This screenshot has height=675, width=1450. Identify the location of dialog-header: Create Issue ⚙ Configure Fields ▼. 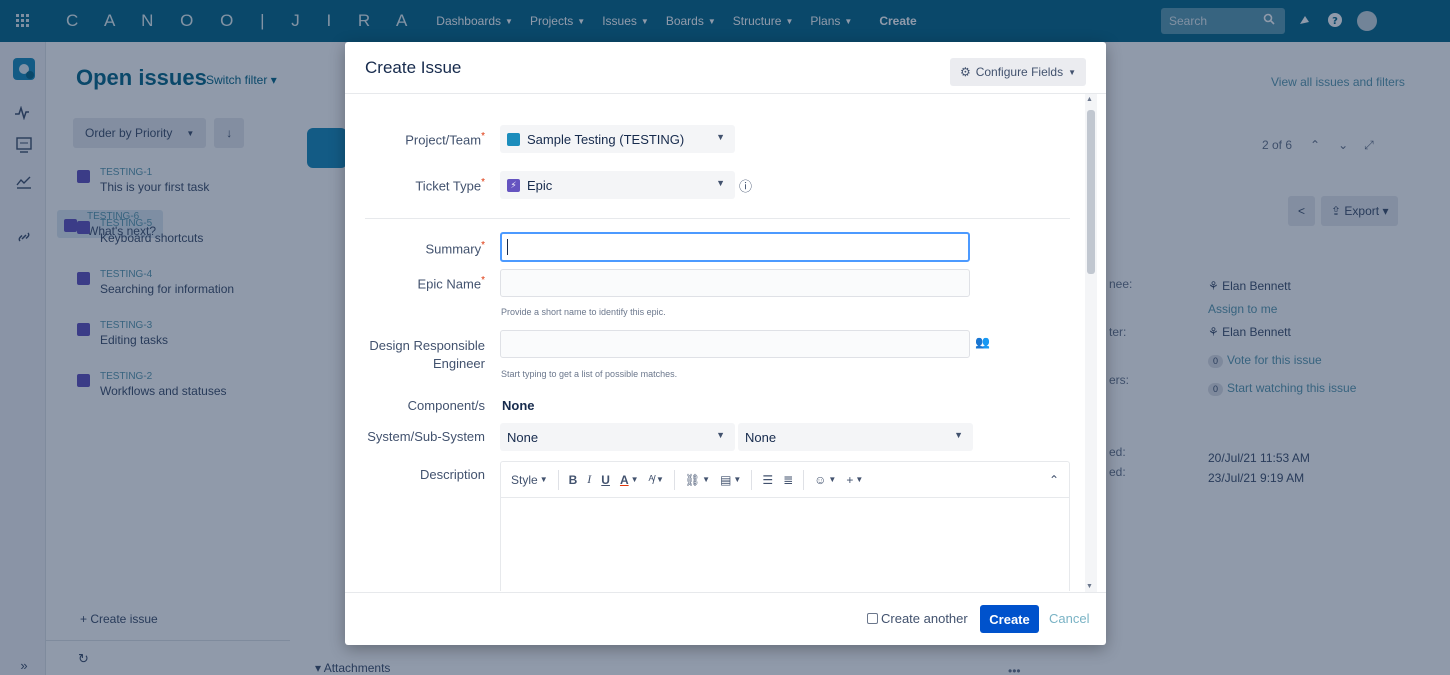
(725, 68).